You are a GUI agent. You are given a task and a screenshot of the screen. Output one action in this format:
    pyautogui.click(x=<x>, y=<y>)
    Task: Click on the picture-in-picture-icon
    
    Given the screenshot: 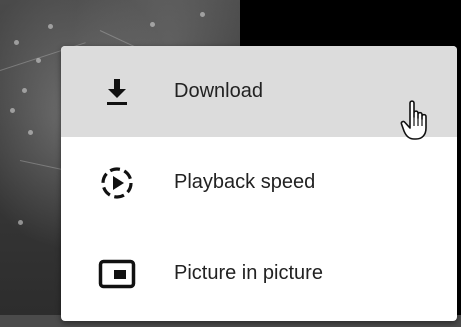 What is the action you would take?
    pyautogui.click(x=117, y=274)
    